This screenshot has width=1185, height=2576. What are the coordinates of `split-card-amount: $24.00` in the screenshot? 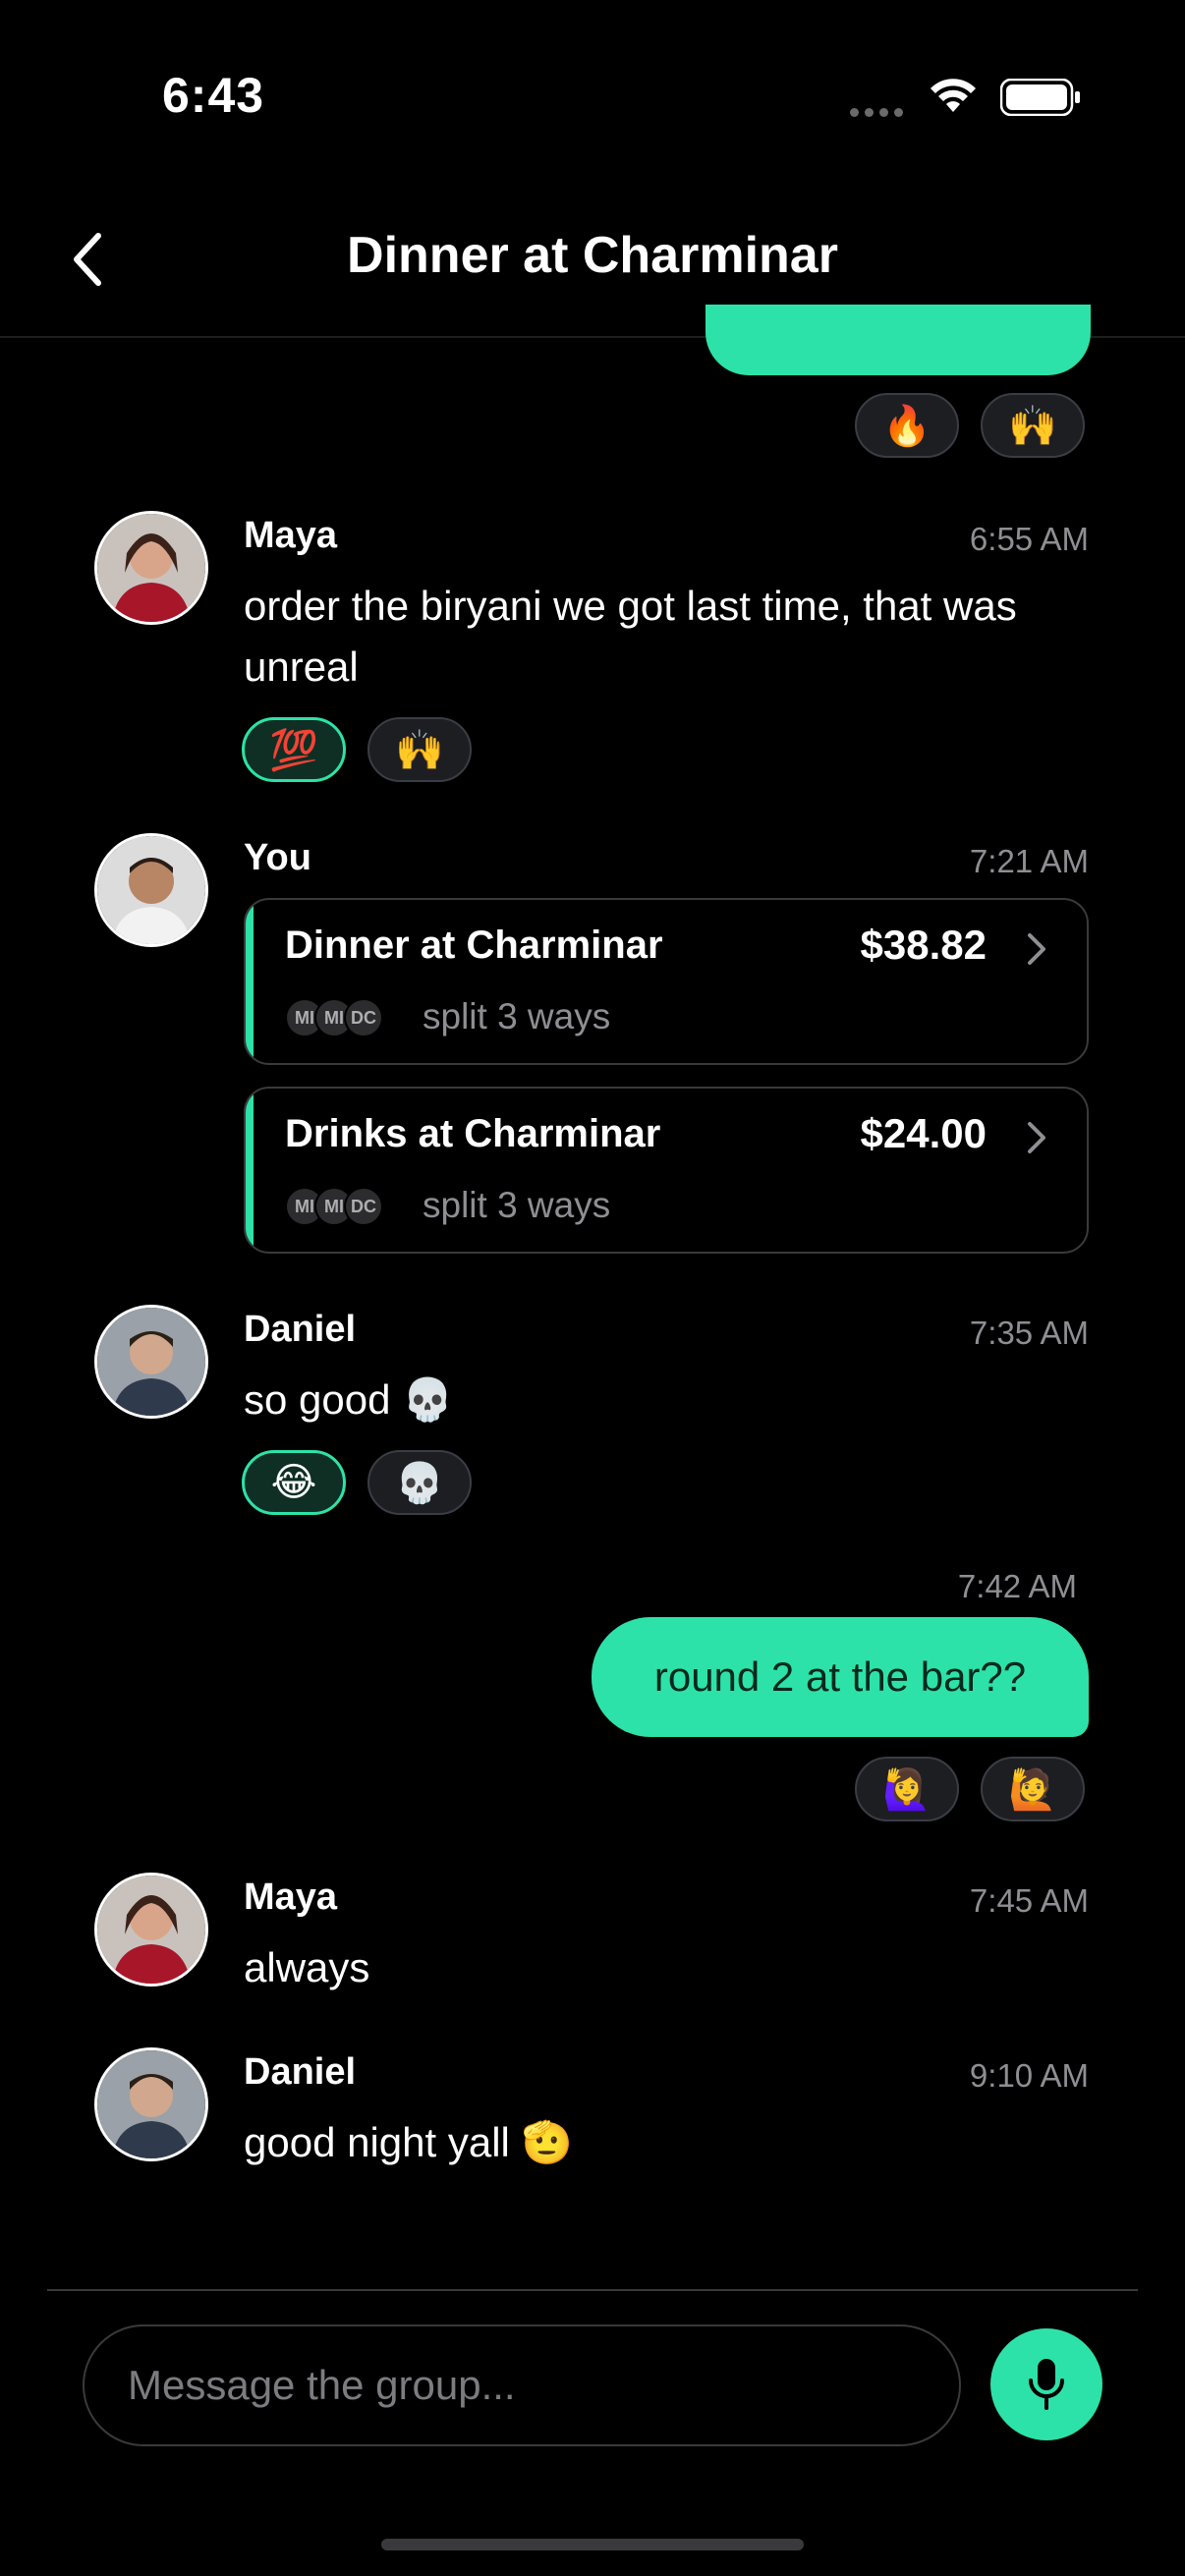 It's located at (924, 1133).